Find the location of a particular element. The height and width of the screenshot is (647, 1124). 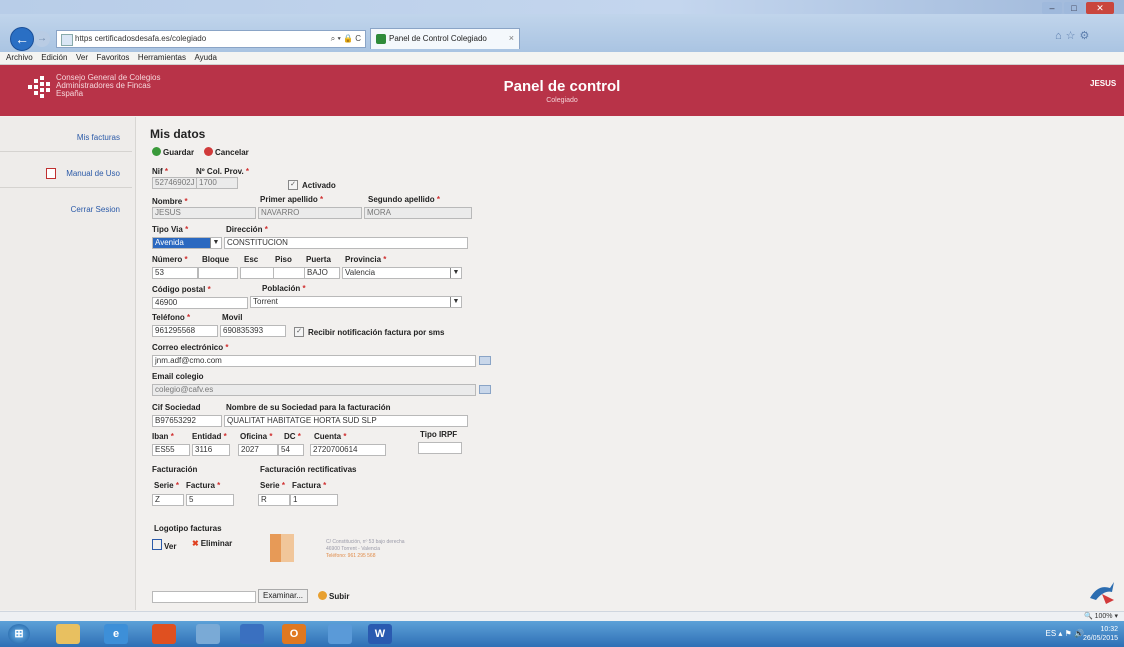

bloque-field is located at coordinates (218, 273).